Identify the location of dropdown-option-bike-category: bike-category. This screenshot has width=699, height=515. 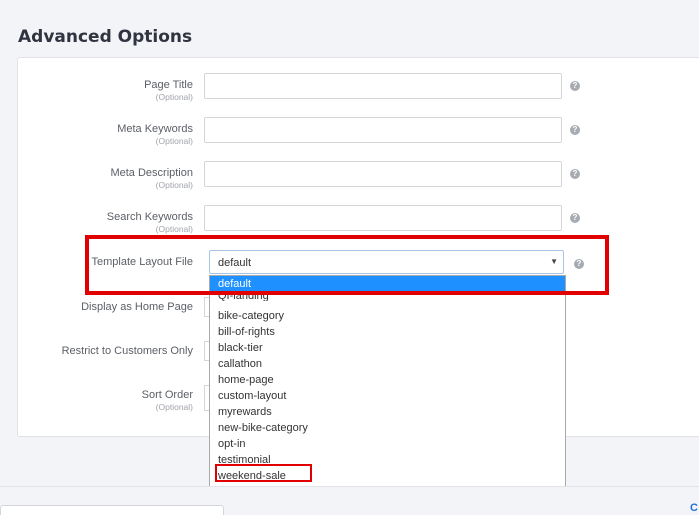
(387, 316).